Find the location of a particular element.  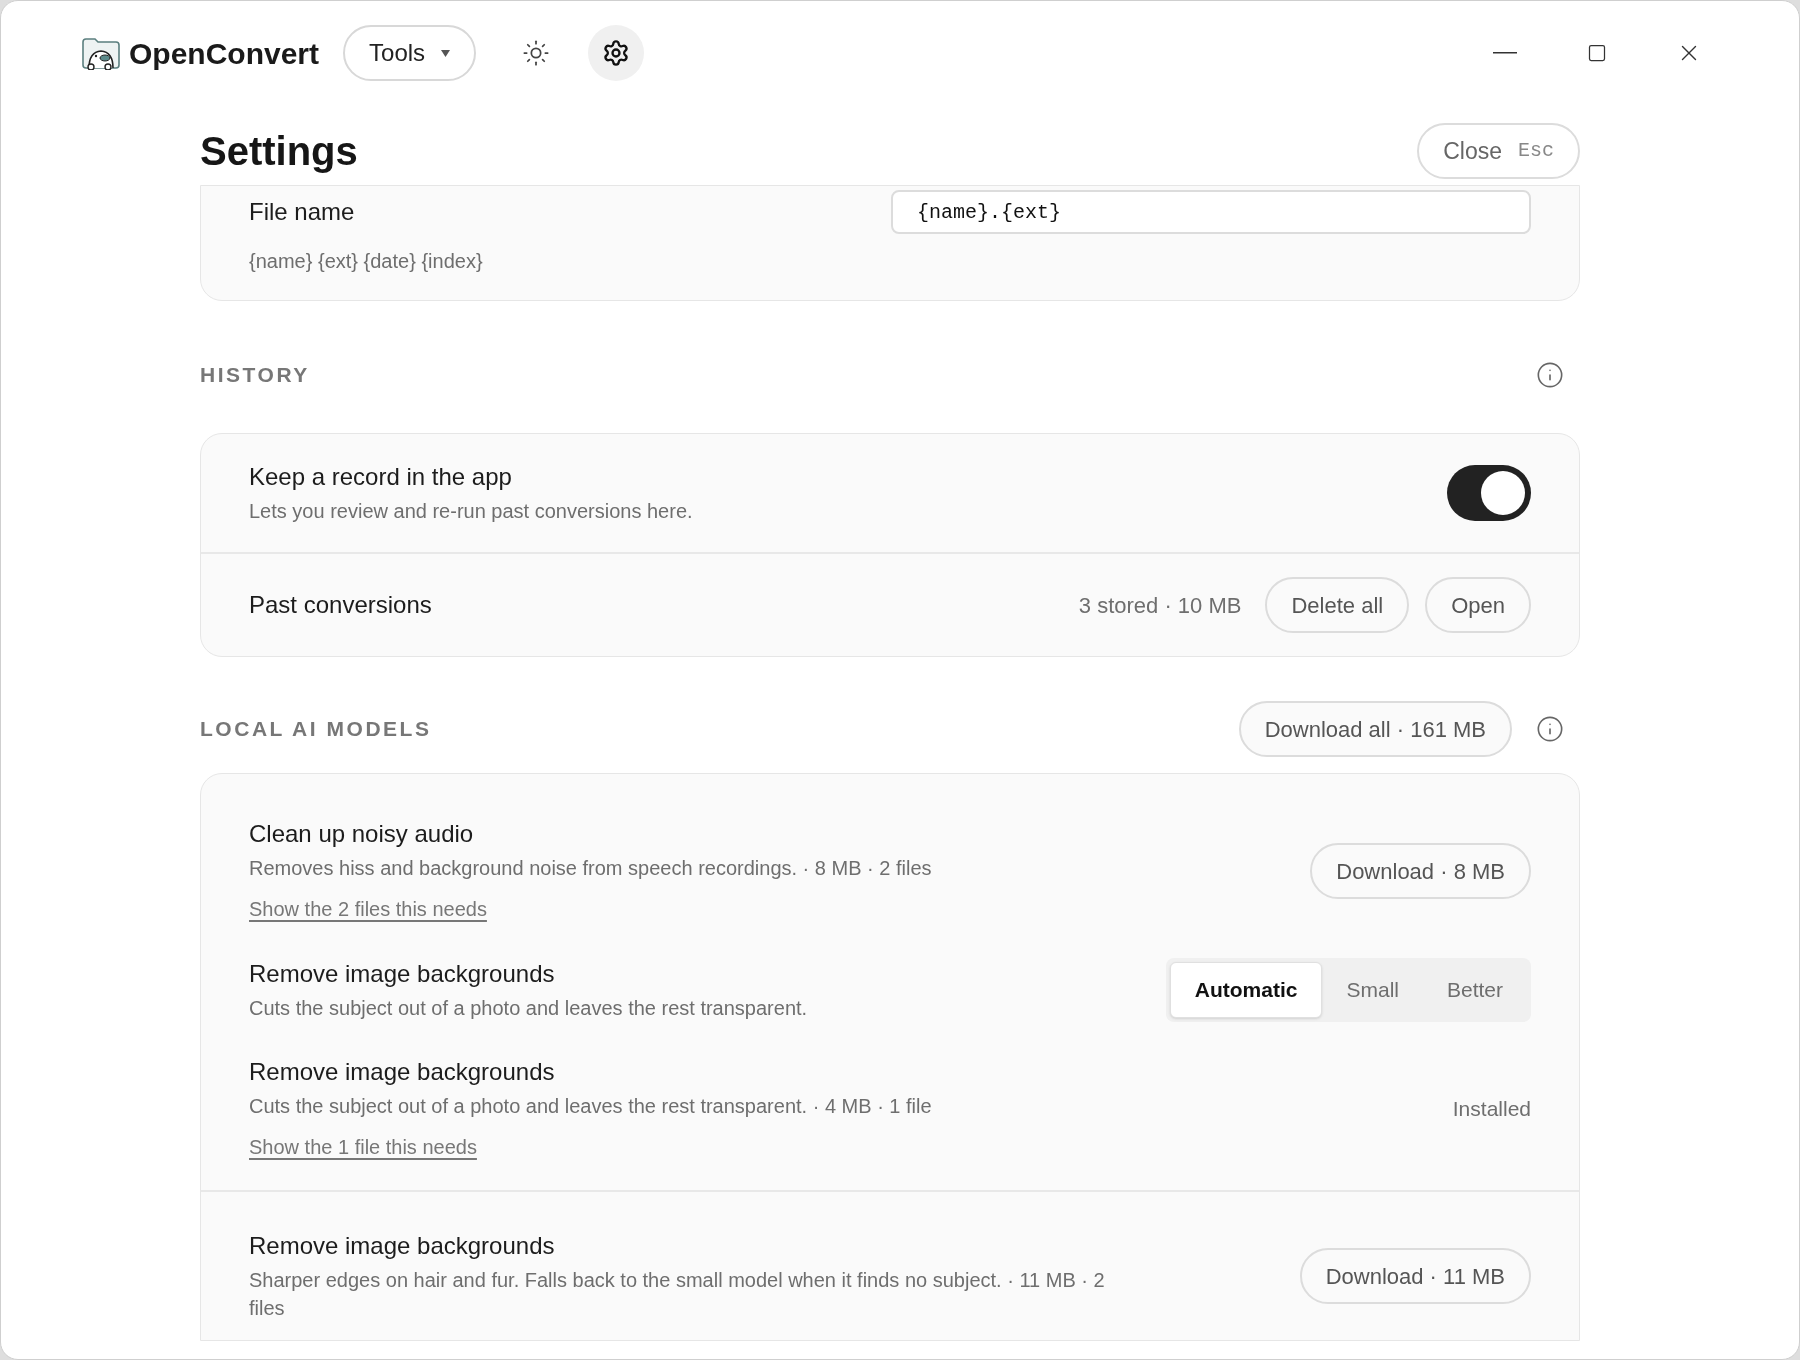

setting-description: Cuts the subject out of a photo and leaves the rest transparent. · 4 MB · 1 file is located at coordinates (591, 1106).